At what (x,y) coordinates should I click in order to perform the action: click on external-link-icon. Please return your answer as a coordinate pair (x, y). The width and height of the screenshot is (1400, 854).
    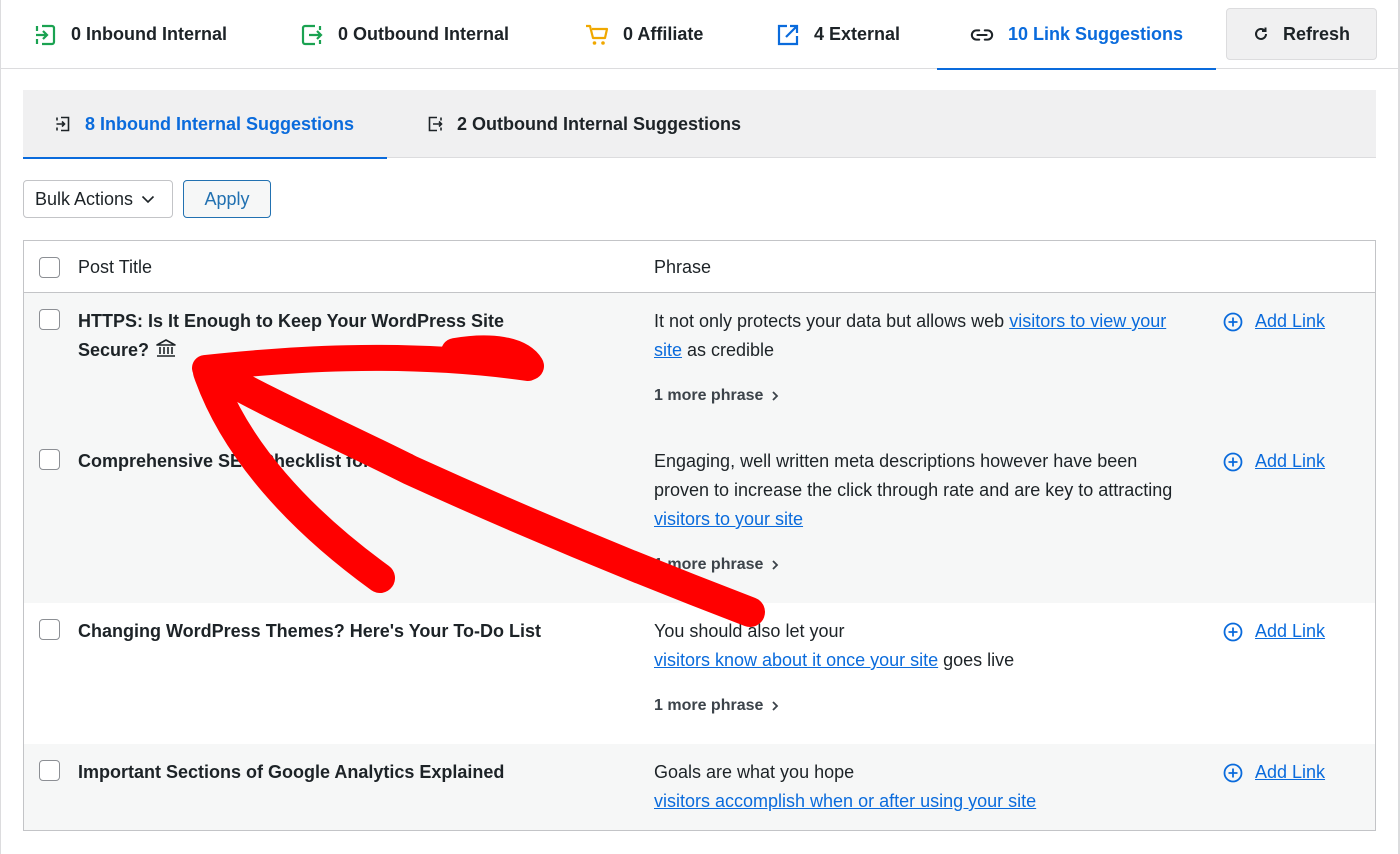
    Looking at the image, I should click on (788, 35).